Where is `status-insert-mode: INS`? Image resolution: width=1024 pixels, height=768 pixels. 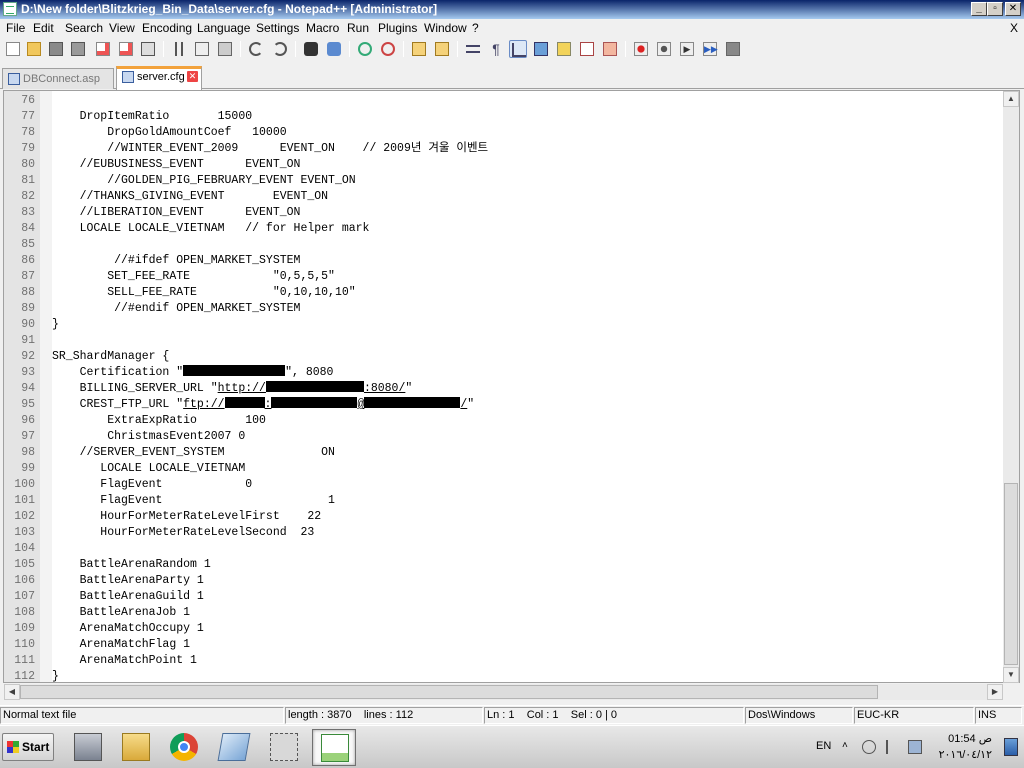
status-insert-mode: INS is located at coordinates (998, 715).